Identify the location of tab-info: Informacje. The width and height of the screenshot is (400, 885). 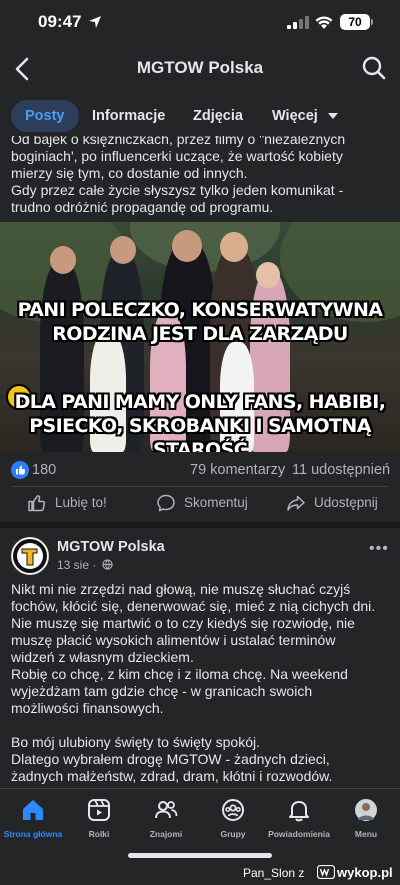
(128, 116).